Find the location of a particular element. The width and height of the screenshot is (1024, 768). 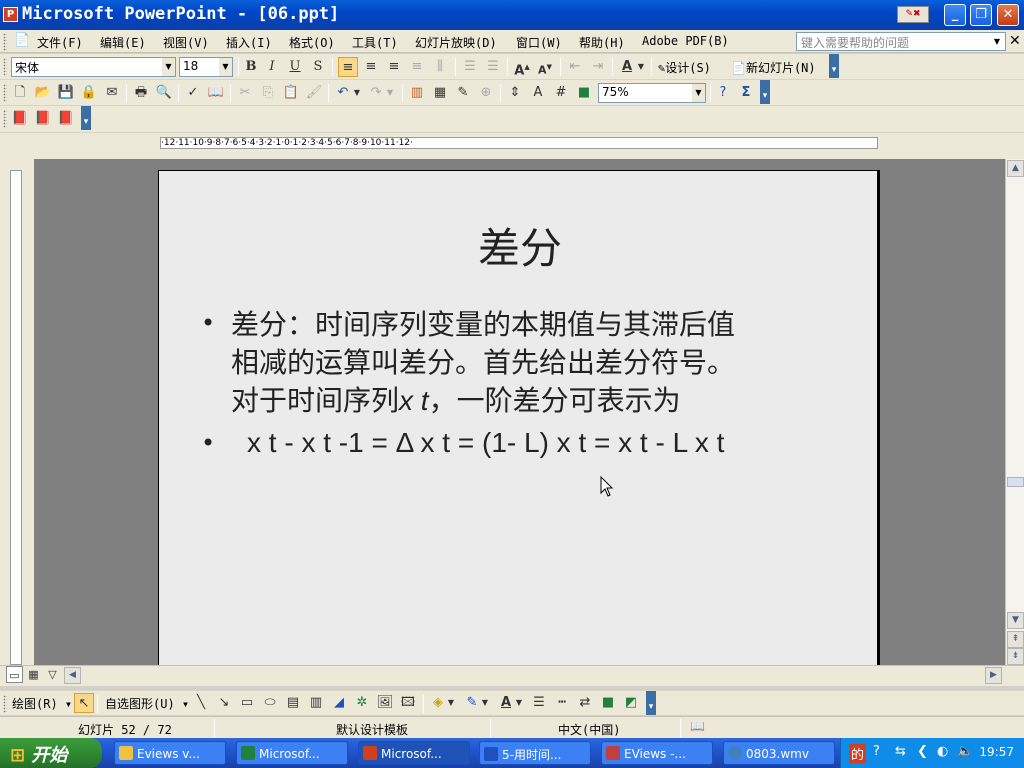

taskbar-item-media: 0803.wmv is located at coordinates (779, 753).